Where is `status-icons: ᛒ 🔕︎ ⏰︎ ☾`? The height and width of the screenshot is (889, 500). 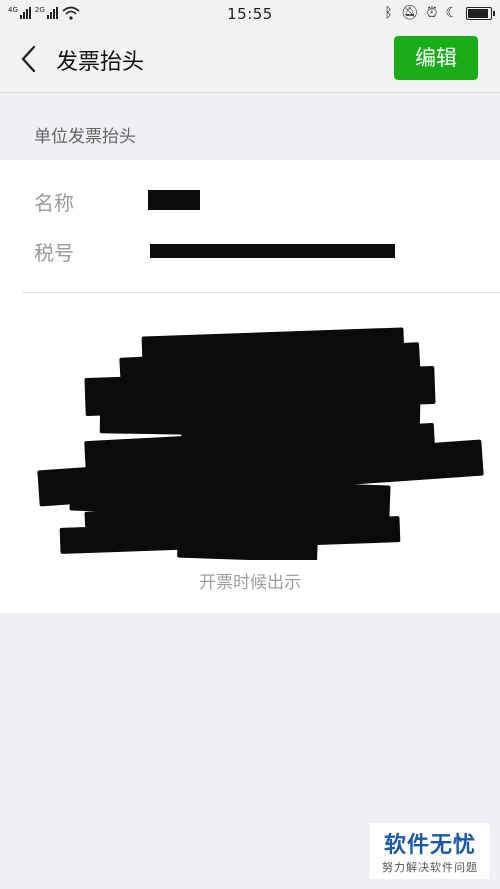
status-icons: ᛒ 🔕︎ ⏰︎ ☾ is located at coordinates (439, 13).